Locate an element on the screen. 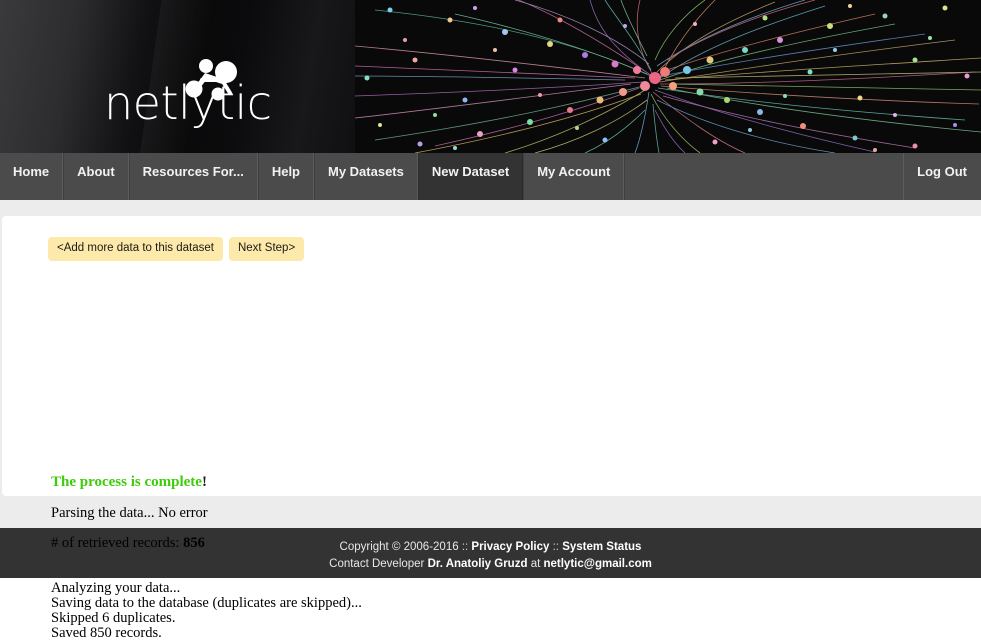 The image size is (981, 641). nav-item-home: Home is located at coordinates (32, 176).